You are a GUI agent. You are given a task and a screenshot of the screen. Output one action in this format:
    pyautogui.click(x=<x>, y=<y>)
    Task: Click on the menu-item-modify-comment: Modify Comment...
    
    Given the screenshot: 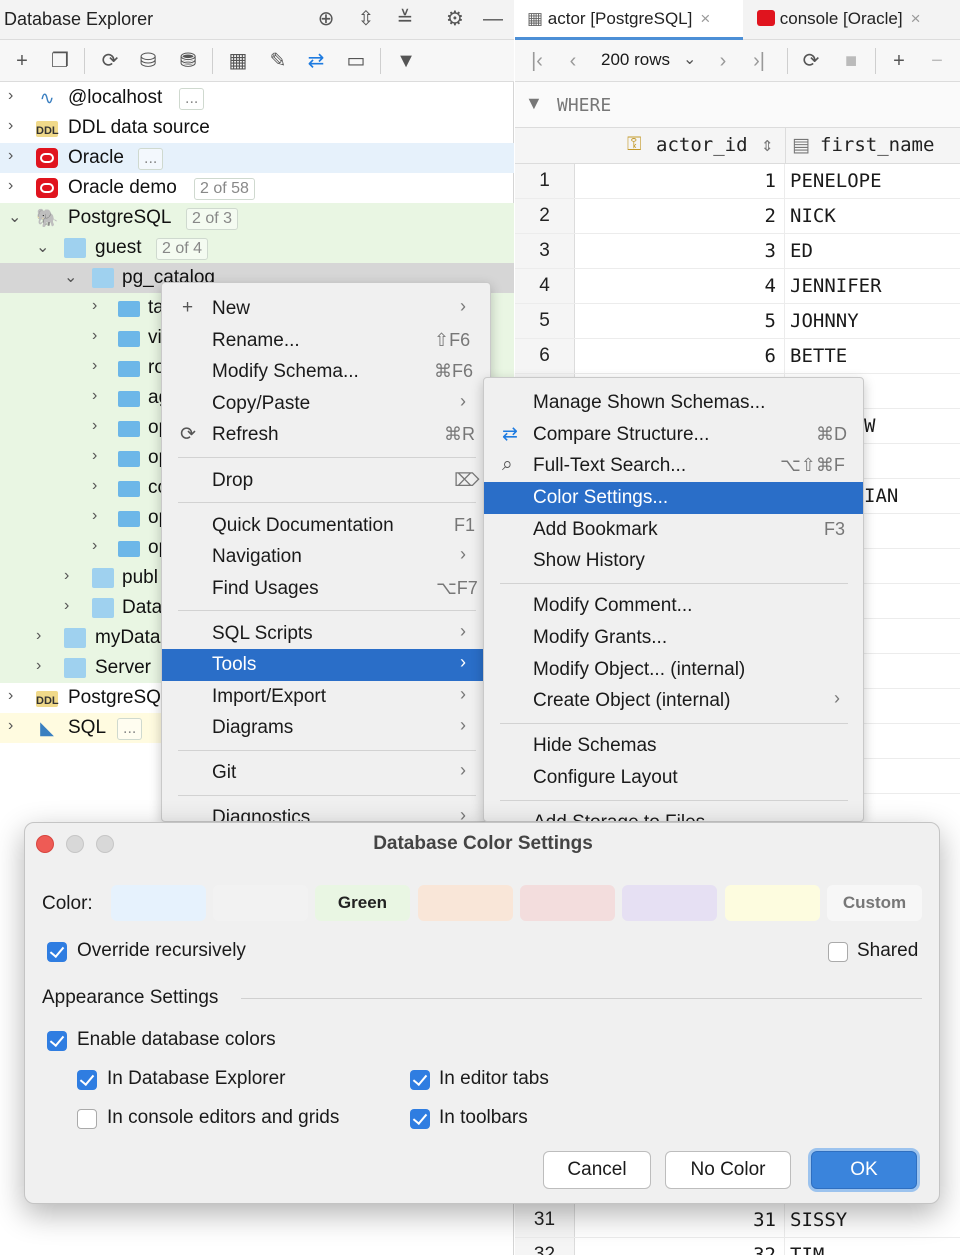 What is the action you would take?
    pyautogui.click(x=674, y=606)
    